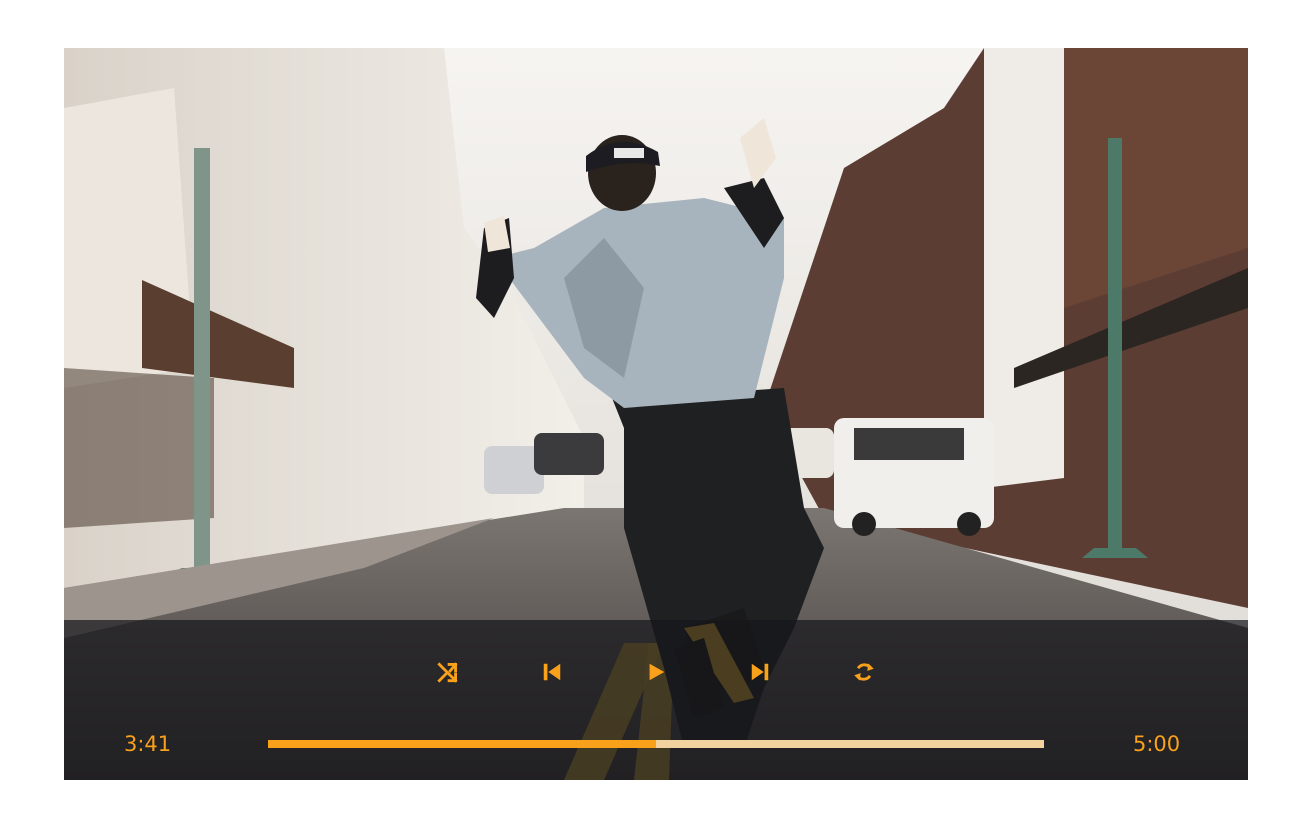 The image size is (1312, 826). I want to click on shuffle-icon, so click(448, 672).